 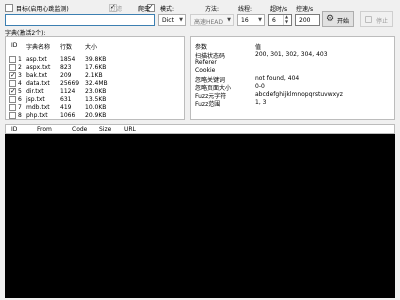 I want to click on param-row-name: Fuzz范围, so click(x=208, y=104).